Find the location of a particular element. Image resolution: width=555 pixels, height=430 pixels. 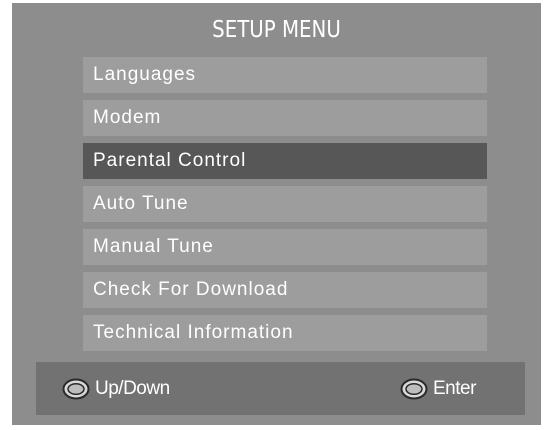

enter-hint-label: Enter is located at coordinates (454, 388).